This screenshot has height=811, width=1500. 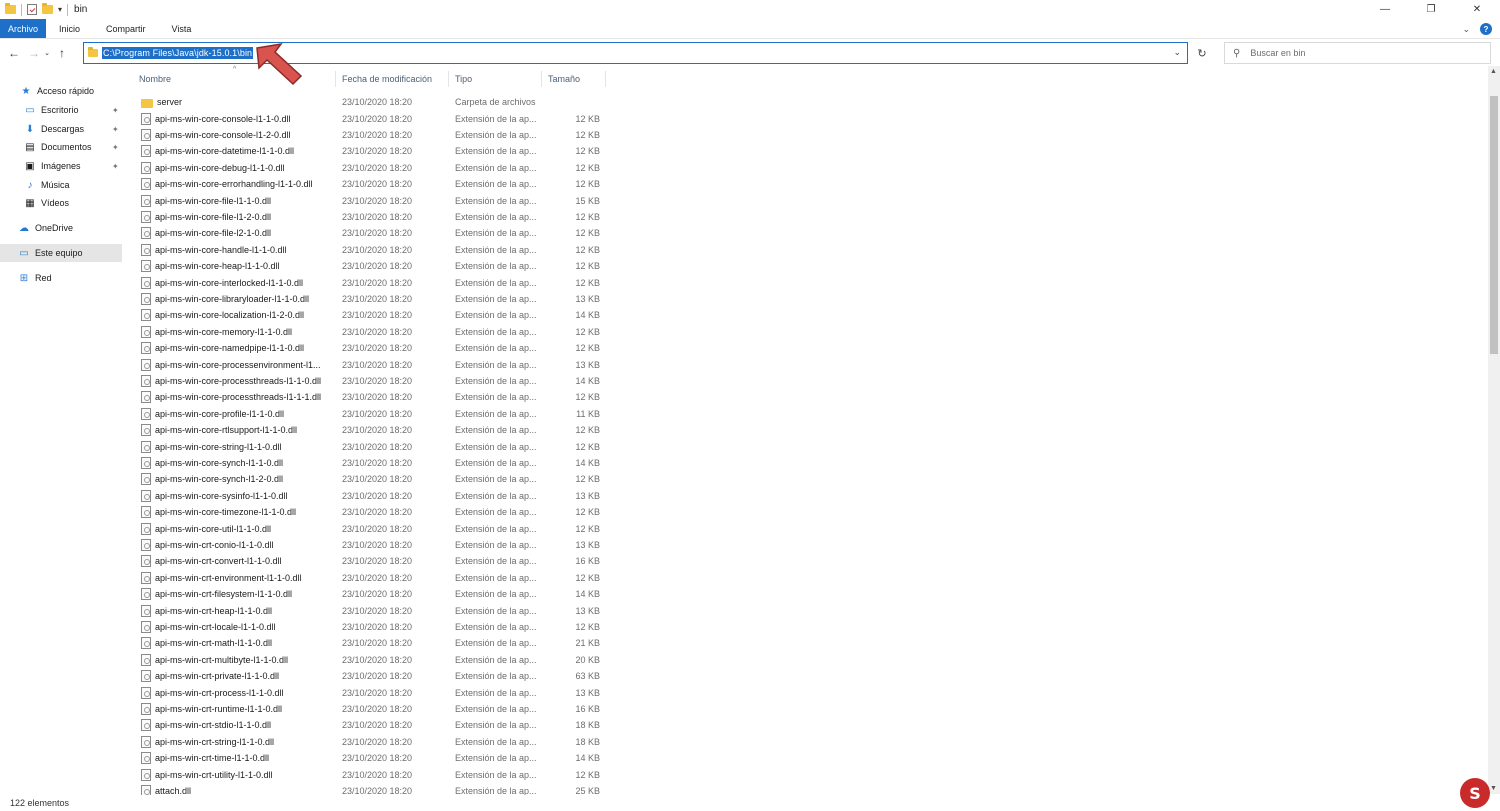 I want to click on file-name-cell: api-ms-win-core-string-l1-1-0.dll, so click(x=239, y=446).